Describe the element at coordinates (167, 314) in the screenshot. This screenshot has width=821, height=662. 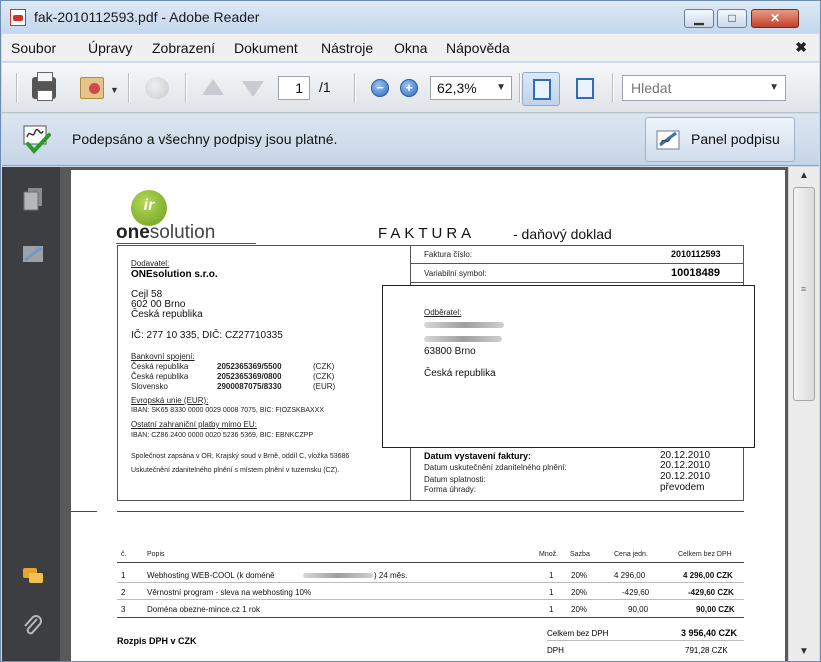
I see `supplier-country: Česká republika` at that location.